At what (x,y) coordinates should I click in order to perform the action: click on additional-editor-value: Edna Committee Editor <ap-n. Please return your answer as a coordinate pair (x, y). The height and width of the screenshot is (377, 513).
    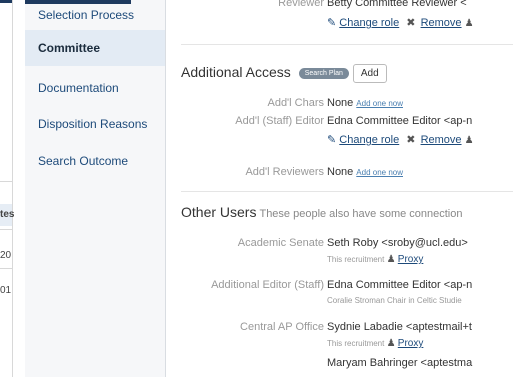
    Looking at the image, I should click on (400, 285).